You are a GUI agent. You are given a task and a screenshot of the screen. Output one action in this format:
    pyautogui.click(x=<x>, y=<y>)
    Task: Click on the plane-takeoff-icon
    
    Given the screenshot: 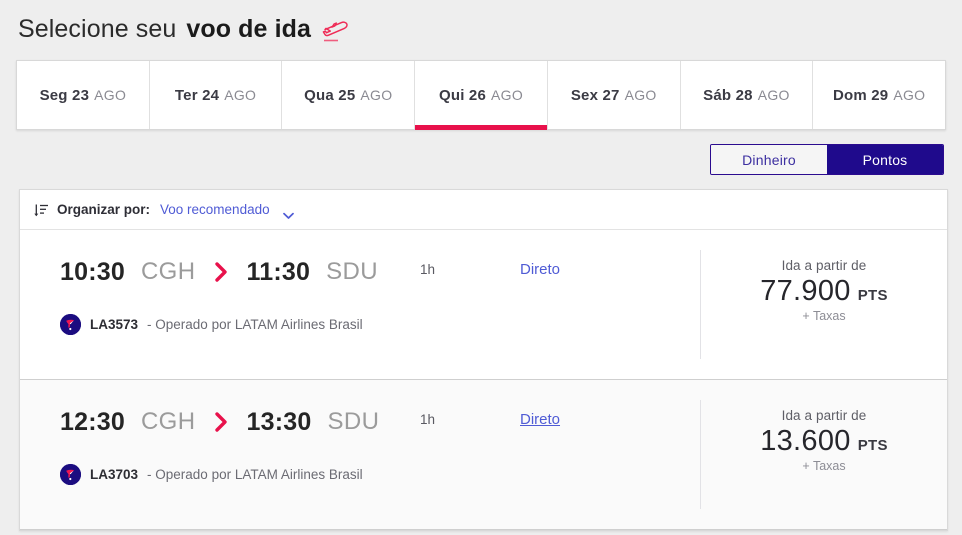 What is the action you would take?
    pyautogui.click(x=336, y=31)
    